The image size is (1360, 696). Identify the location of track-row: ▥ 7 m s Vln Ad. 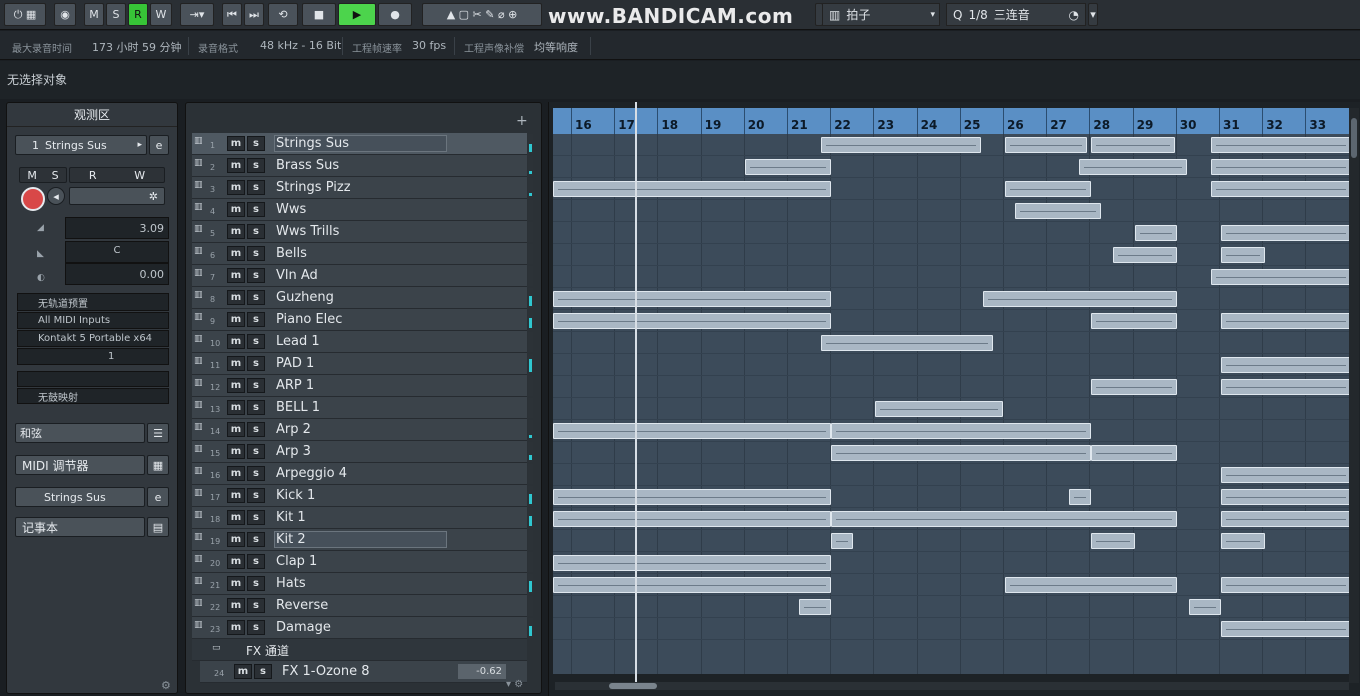
(362, 276).